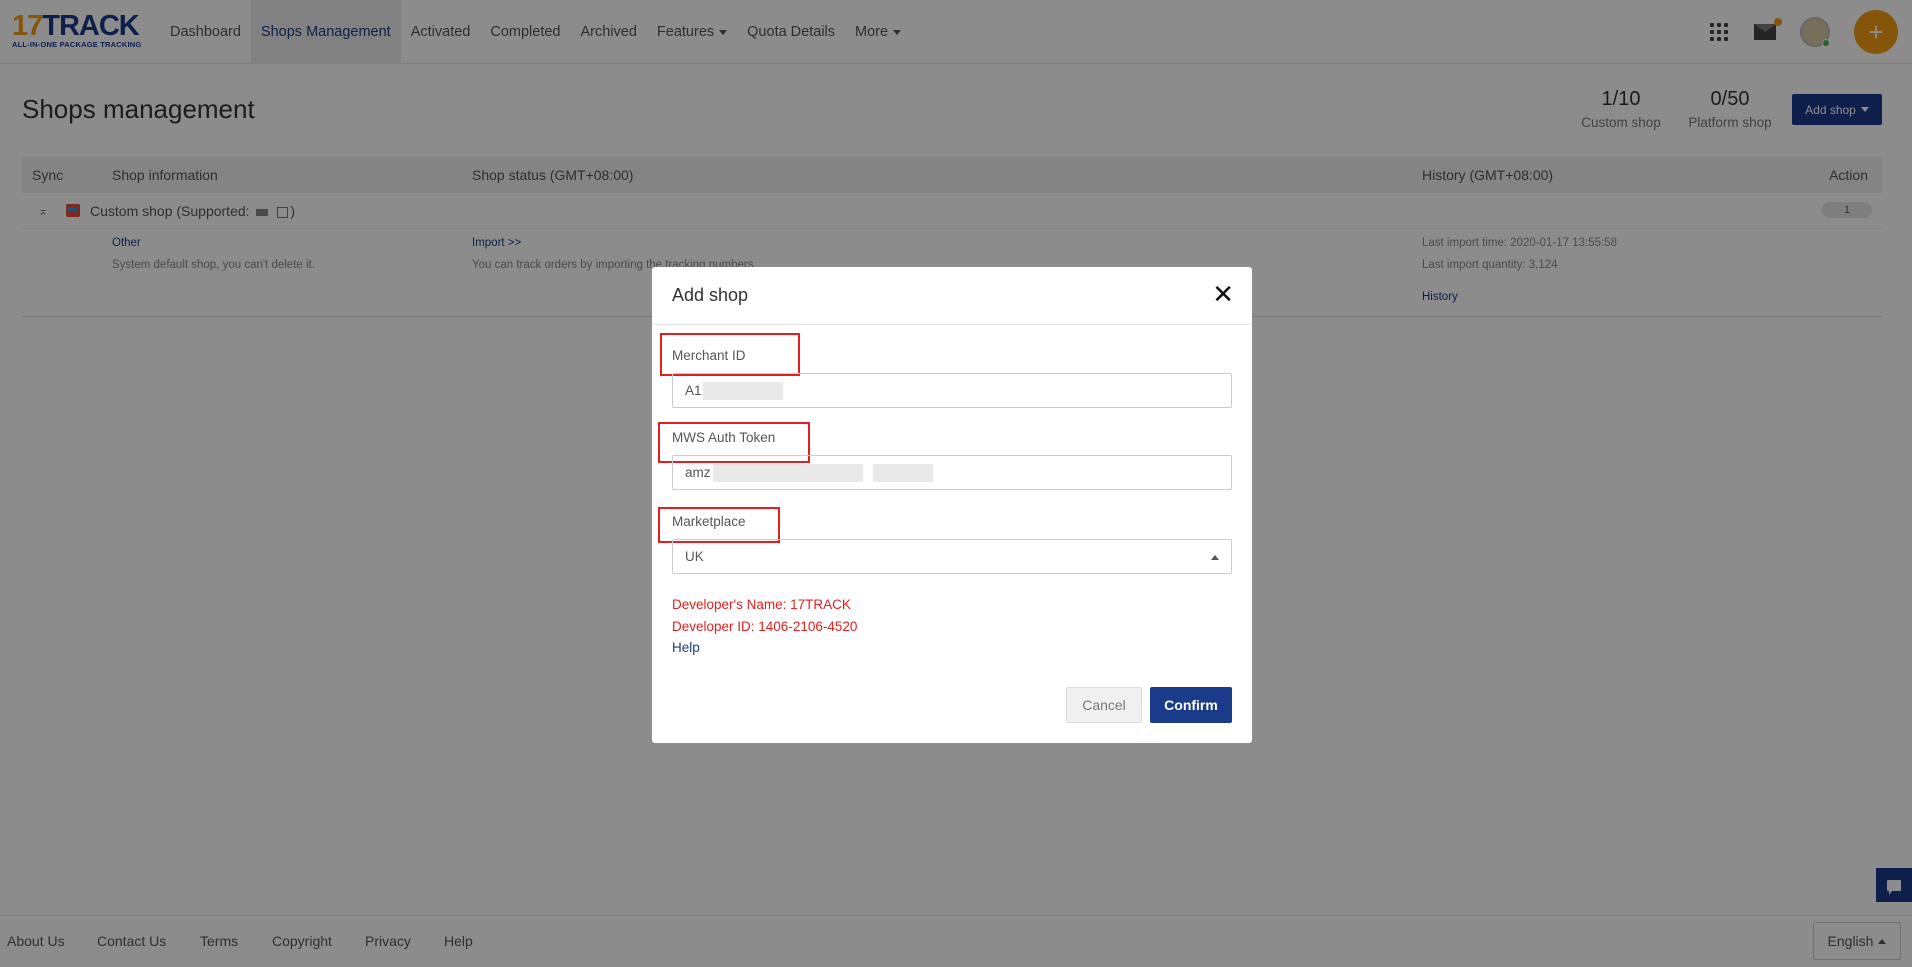 Image resolution: width=1912 pixels, height=967 pixels. I want to click on marketplace-label: Marketplace, so click(709, 521).